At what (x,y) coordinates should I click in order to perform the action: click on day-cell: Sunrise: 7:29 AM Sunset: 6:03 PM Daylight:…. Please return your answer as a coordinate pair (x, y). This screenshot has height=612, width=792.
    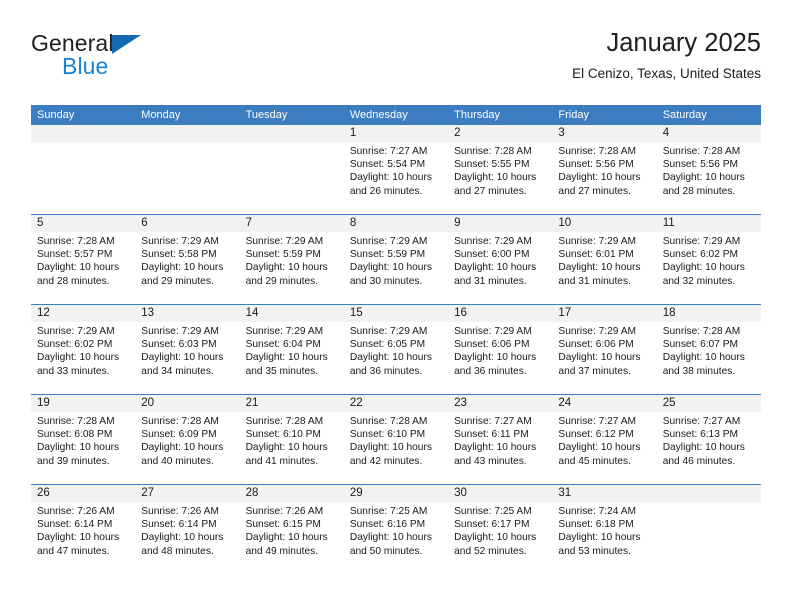
    Looking at the image, I should click on (187, 358).